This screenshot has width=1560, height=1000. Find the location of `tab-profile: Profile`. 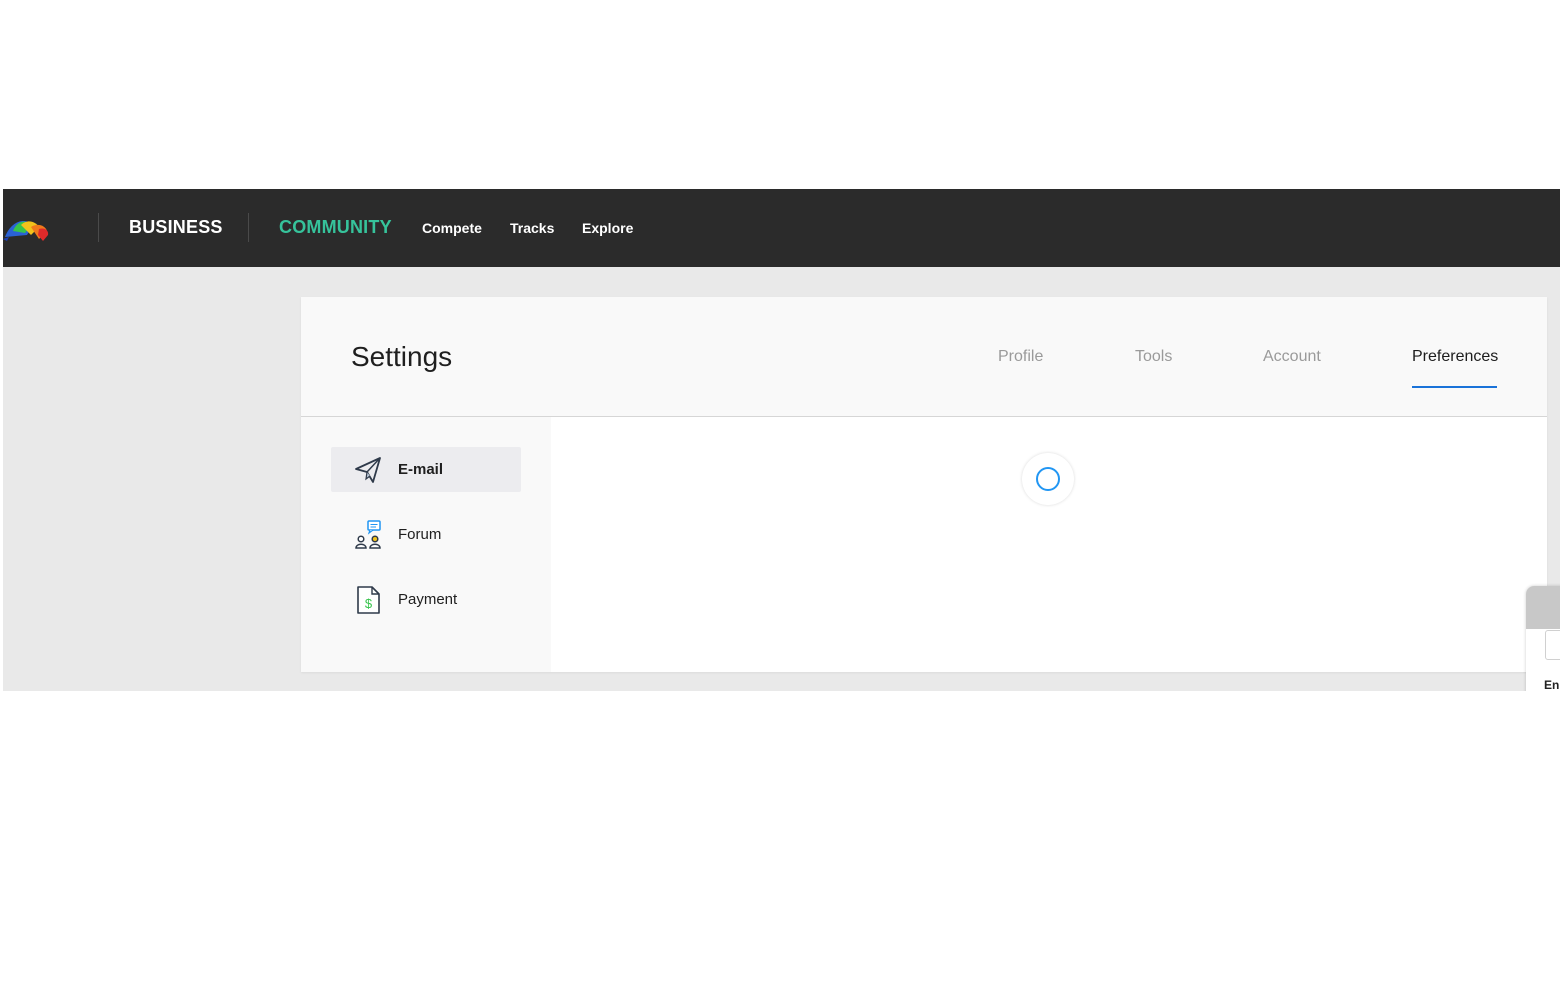

tab-profile: Profile is located at coordinates (1020, 357).